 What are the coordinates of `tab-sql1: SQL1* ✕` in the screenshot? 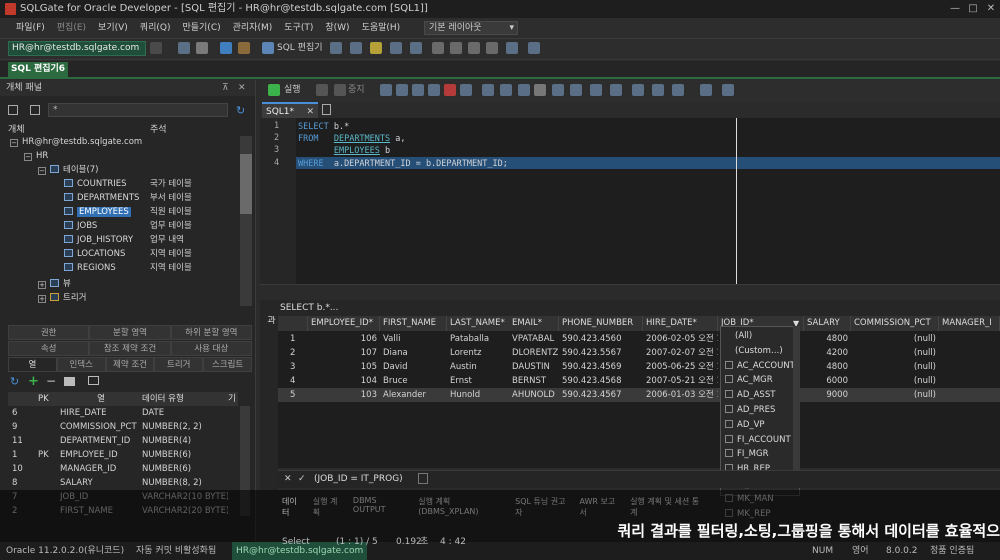 It's located at (290, 110).